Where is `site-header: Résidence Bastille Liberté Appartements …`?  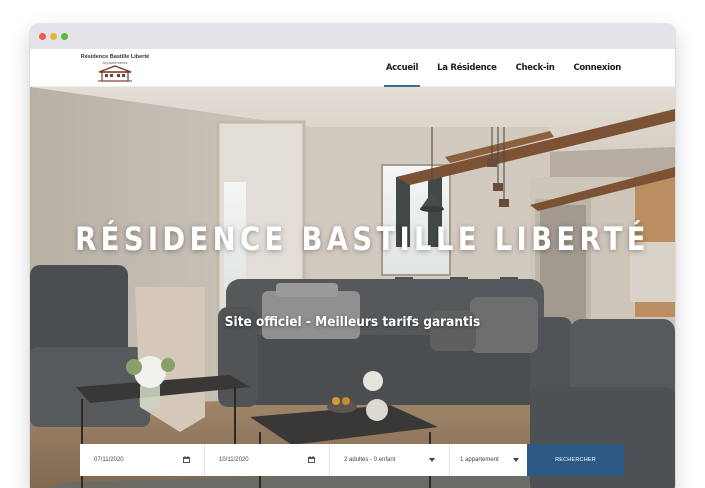
site-header: Résidence Bastille Liberté Appartements … is located at coordinates (352, 68).